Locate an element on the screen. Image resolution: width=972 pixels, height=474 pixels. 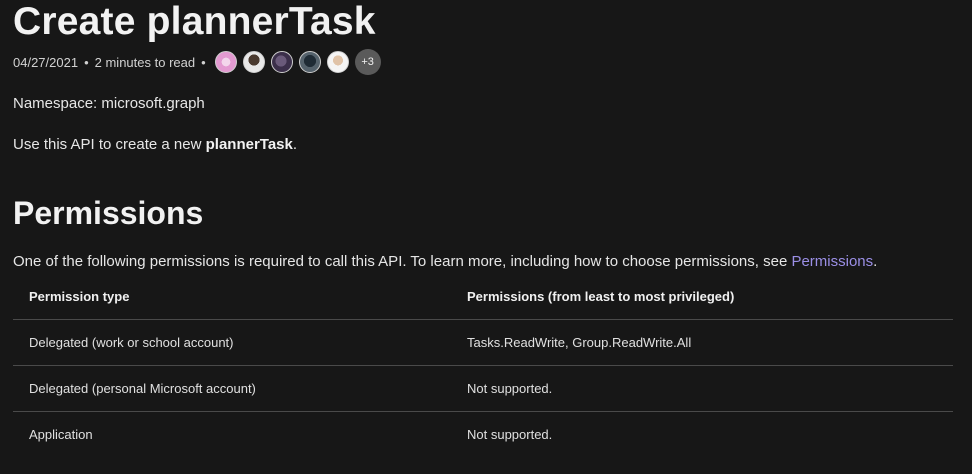
namespace-text: Namespace: microsoft.graph is located at coordinates (109, 103).